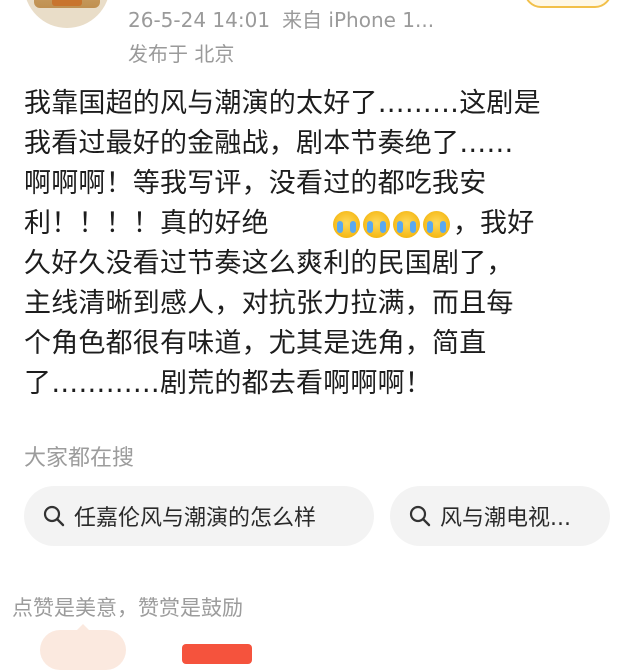 This screenshot has width=630, height=670. I want to click on post-line-part: 利！！！！真的好绝, so click(146, 223).